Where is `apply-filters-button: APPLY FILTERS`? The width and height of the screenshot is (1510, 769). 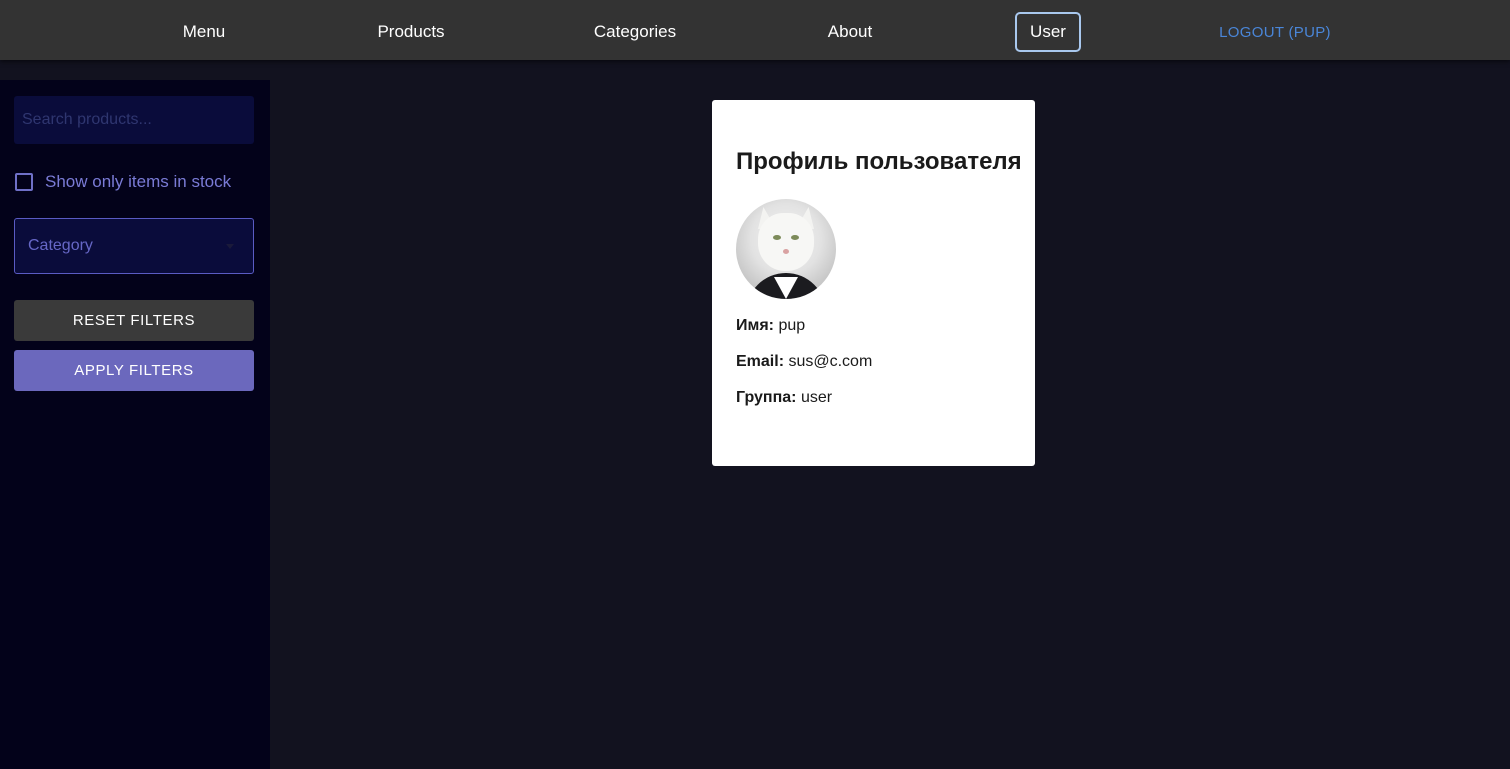
apply-filters-button: APPLY FILTERS is located at coordinates (134, 370).